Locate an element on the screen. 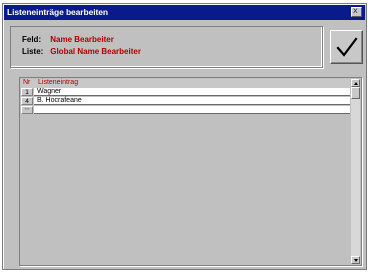 The height and width of the screenshot is (276, 375). list-row: 1 Wagner is located at coordinates (185, 92).